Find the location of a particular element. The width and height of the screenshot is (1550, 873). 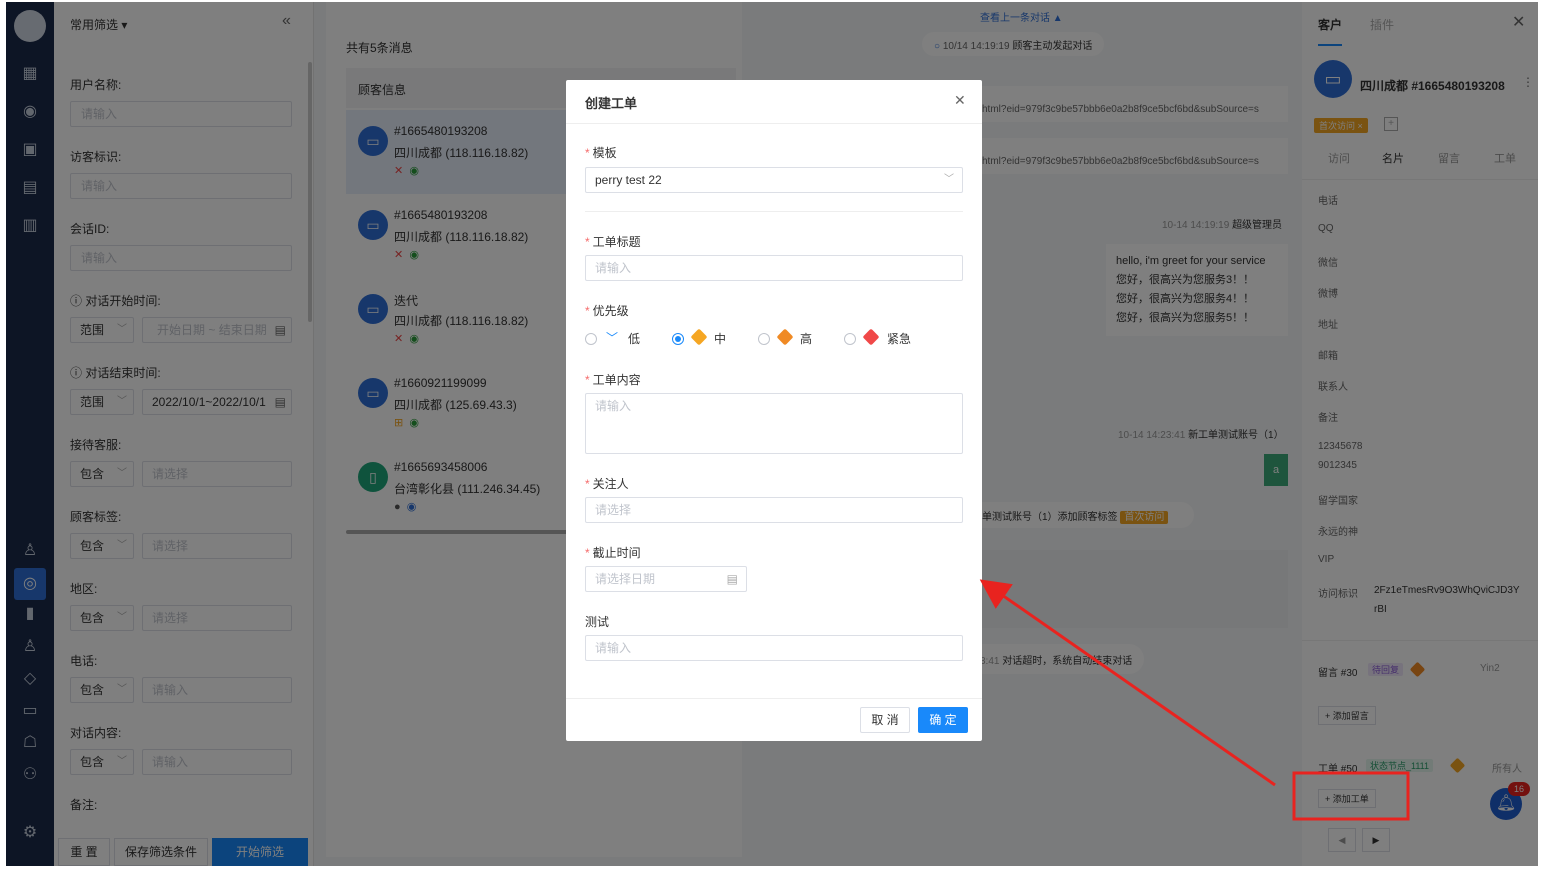

annotation-highlight-box is located at coordinates (1351, 796).